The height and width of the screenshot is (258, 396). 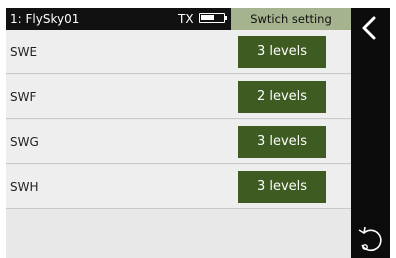 What do you see at coordinates (178, 187) in the screenshot?
I see `switch-row-swh: SWH 3 levels` at bounding box center [178, 187].